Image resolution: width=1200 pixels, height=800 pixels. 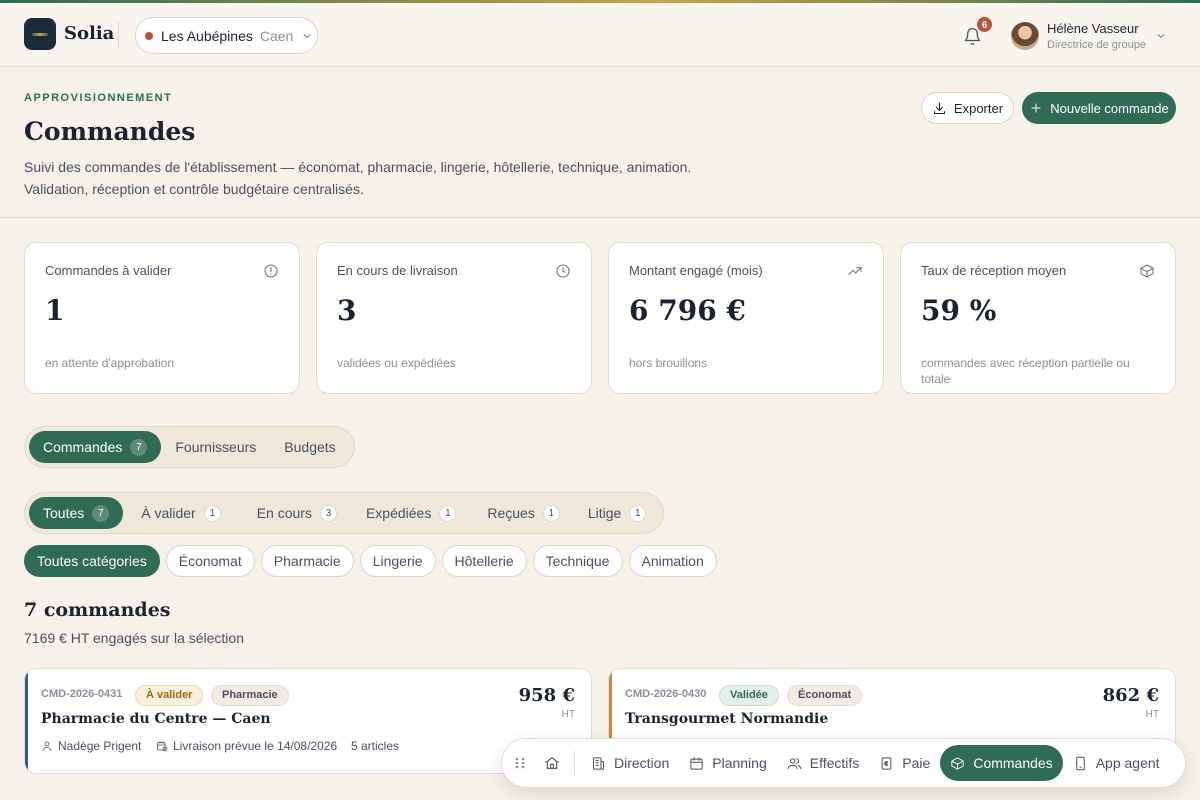 What do you see at coordinates (520, 513) in the screenshot?
I see `status-filter-recues: Reçues 1` at bounding box center [520, 513].